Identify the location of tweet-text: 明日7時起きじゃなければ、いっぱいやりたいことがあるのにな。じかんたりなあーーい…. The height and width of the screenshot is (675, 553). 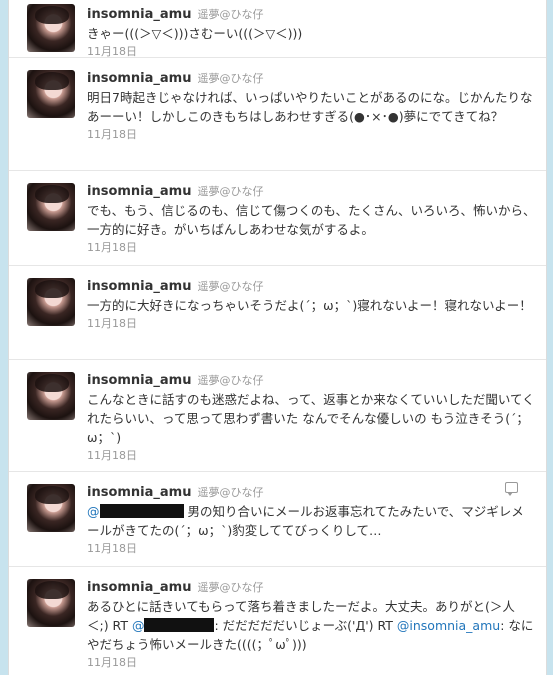
(310, 107).